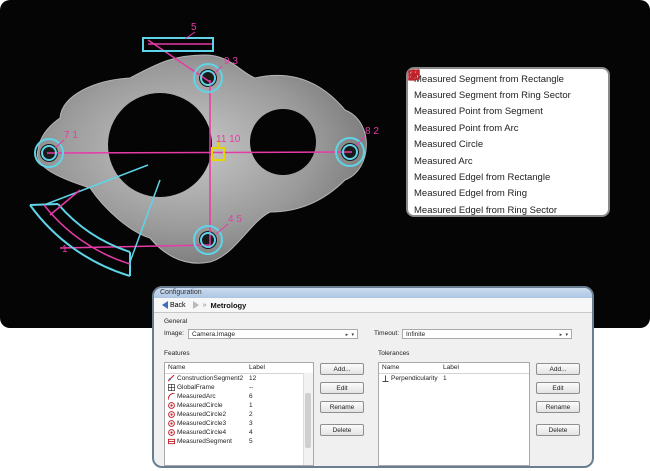 This screenshot has height=471, width=650. I want to click on forward-arrow-icon, so click(195, 305).